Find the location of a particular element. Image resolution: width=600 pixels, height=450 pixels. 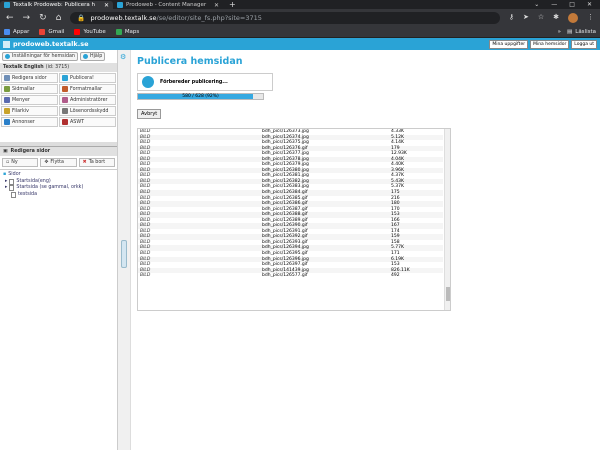

abort-button: Avbryt is located at coordinates (149, 114).